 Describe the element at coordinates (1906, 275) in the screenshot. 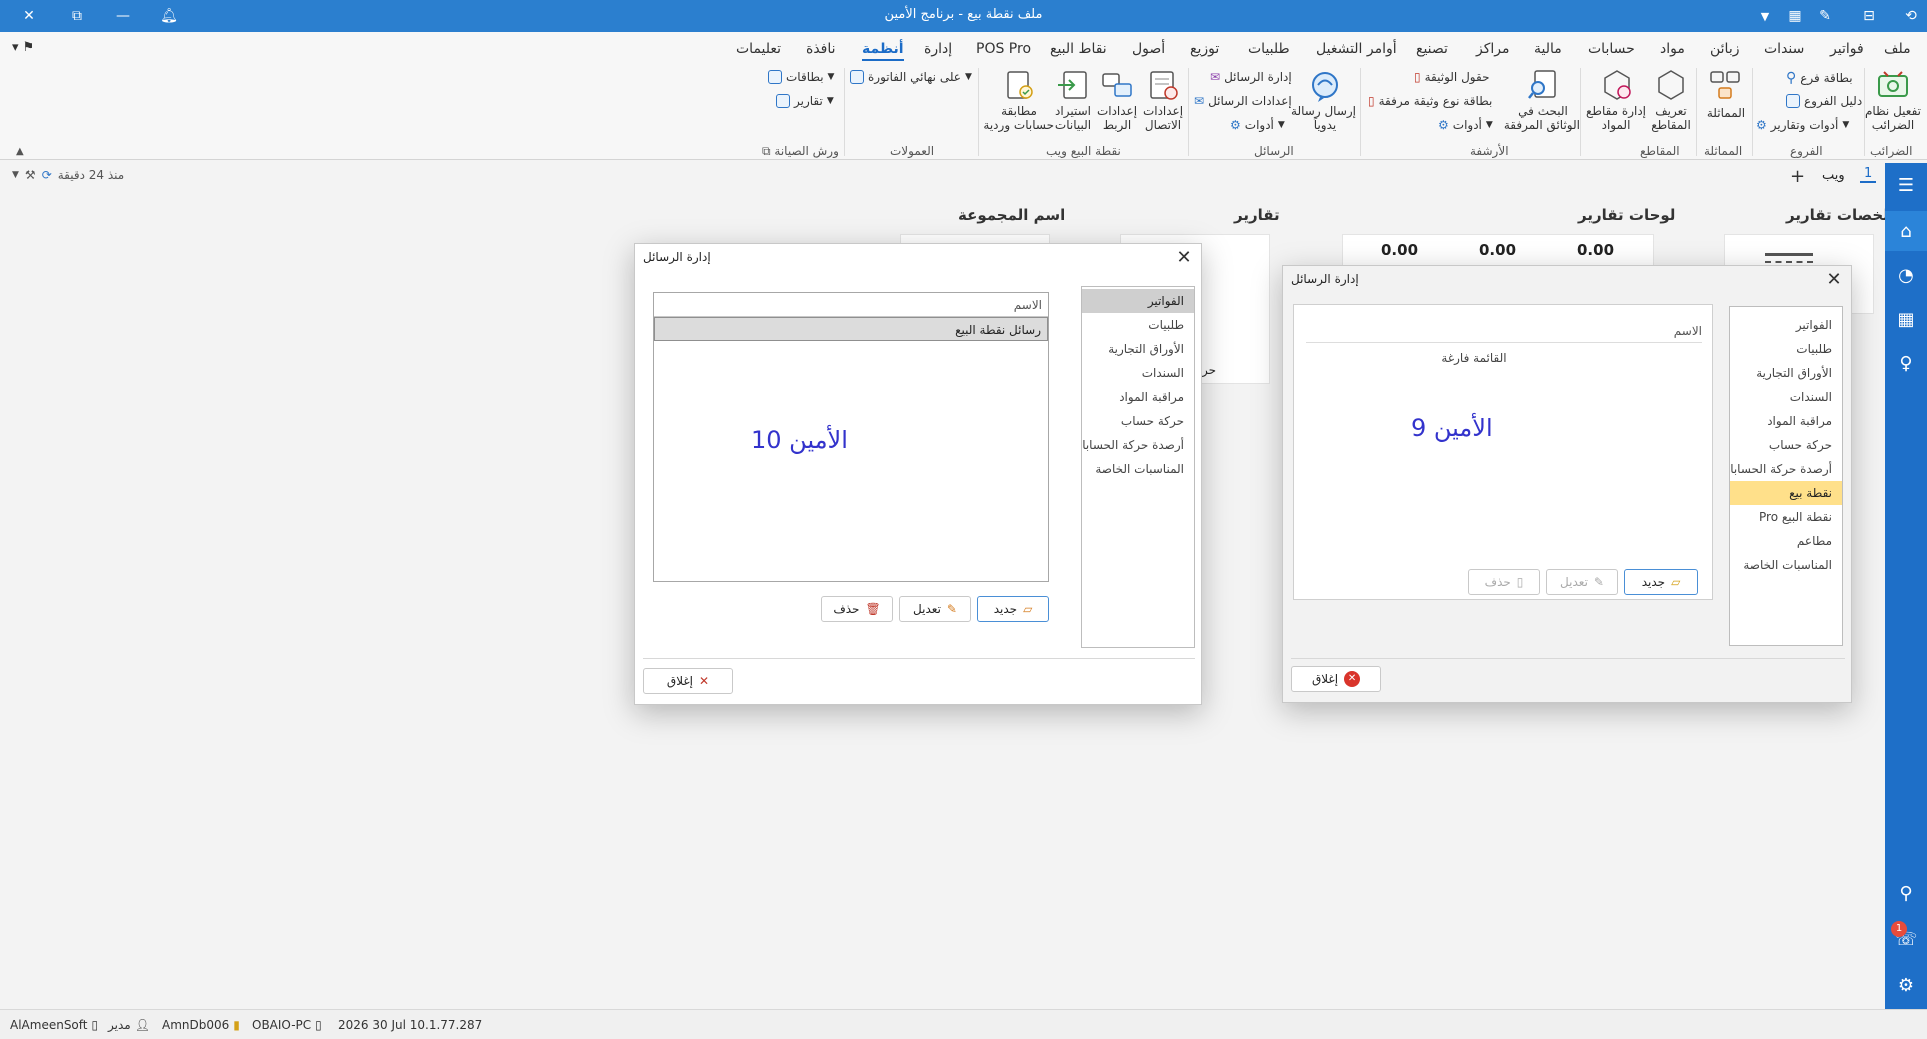

I see `dashboard-icon: ◔` at that location.